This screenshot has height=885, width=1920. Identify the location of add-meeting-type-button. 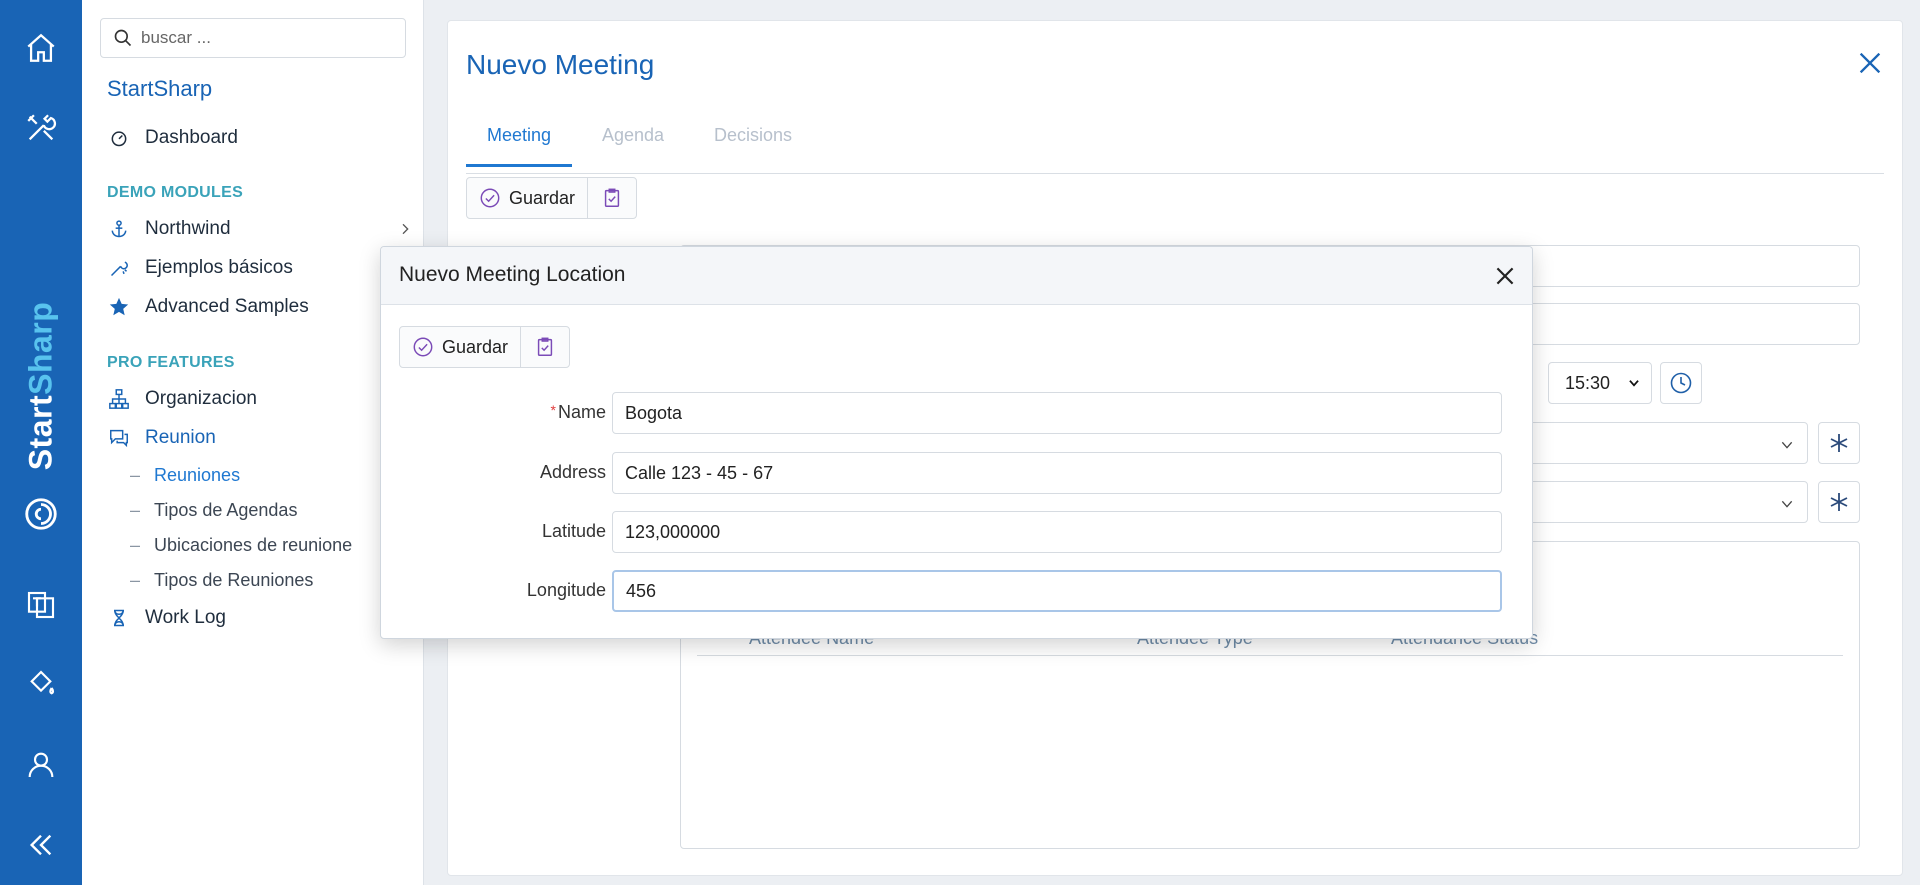
(1839, 443).